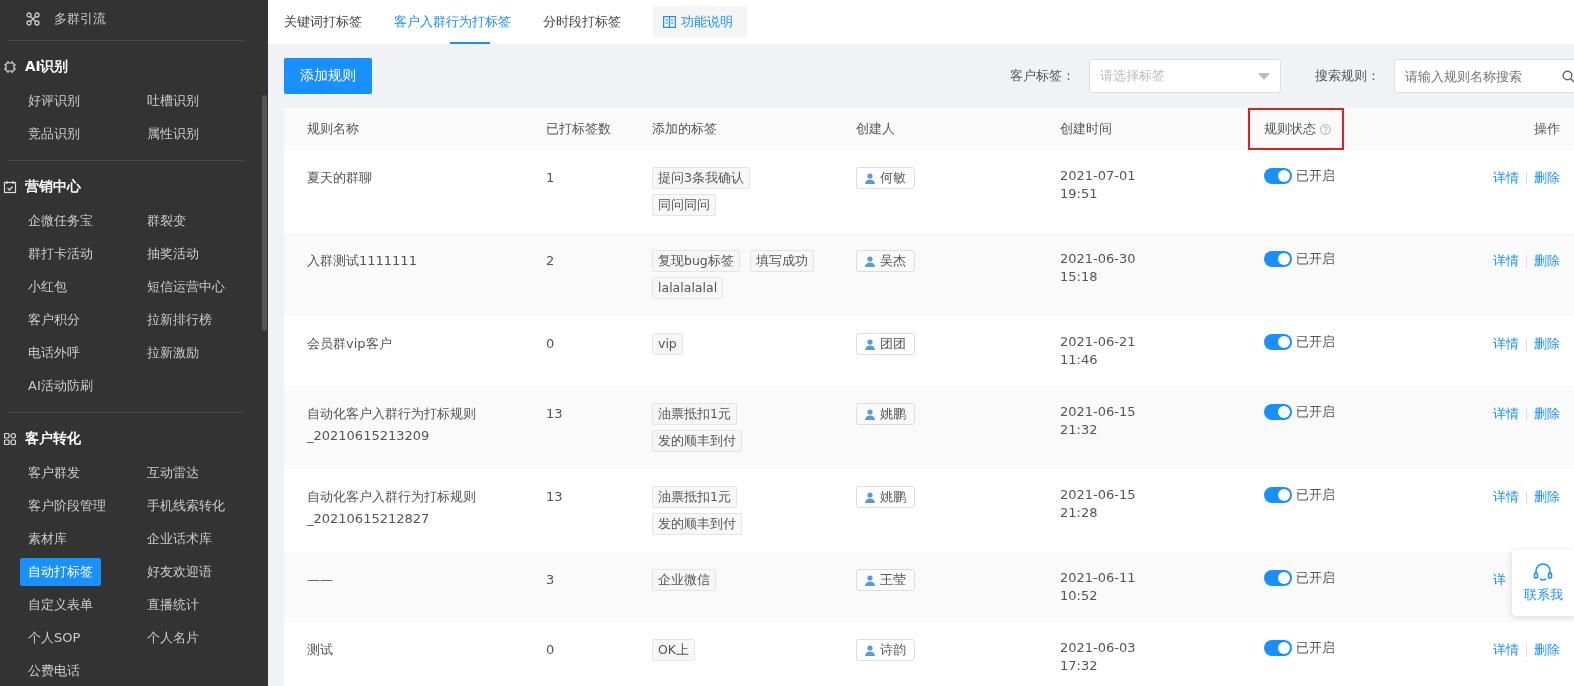  Describe the element at coordinates (47, 287) in the screenshot. I see `sidebar-item: 小红包` at that location.